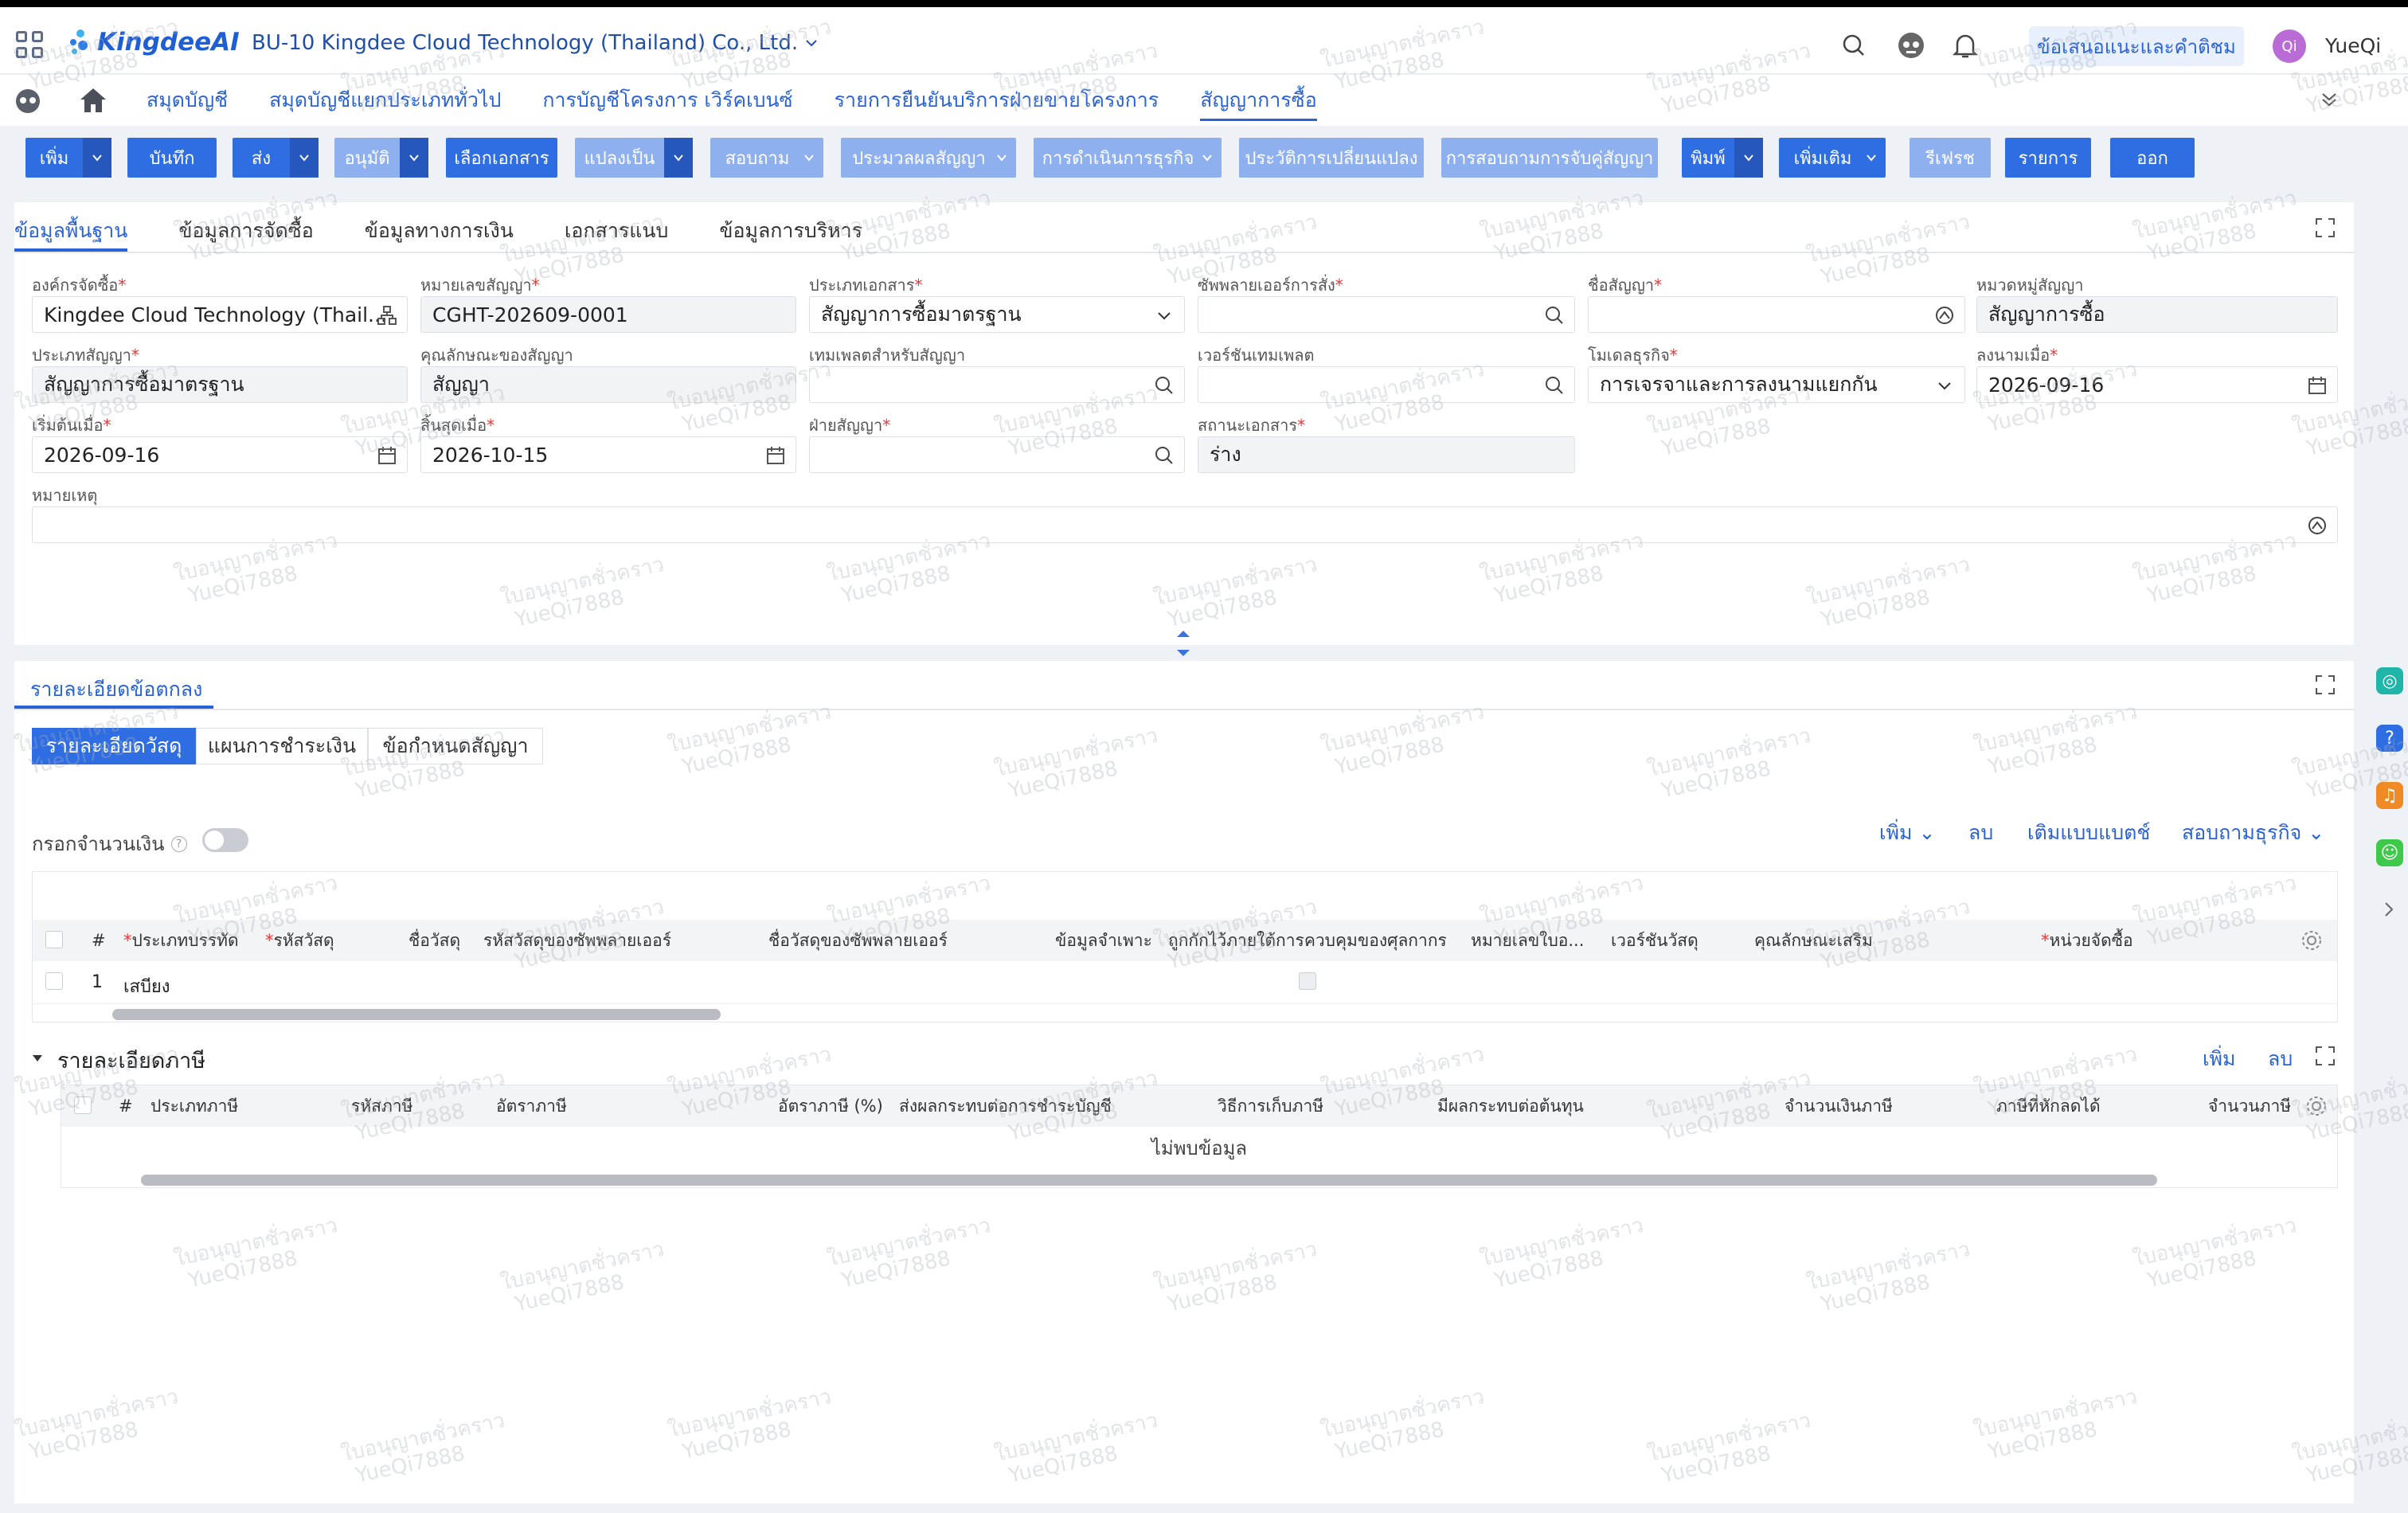  Describe the element at coordinates (387, 315) in the screenshot. I see `org-tree-icon` at that location.